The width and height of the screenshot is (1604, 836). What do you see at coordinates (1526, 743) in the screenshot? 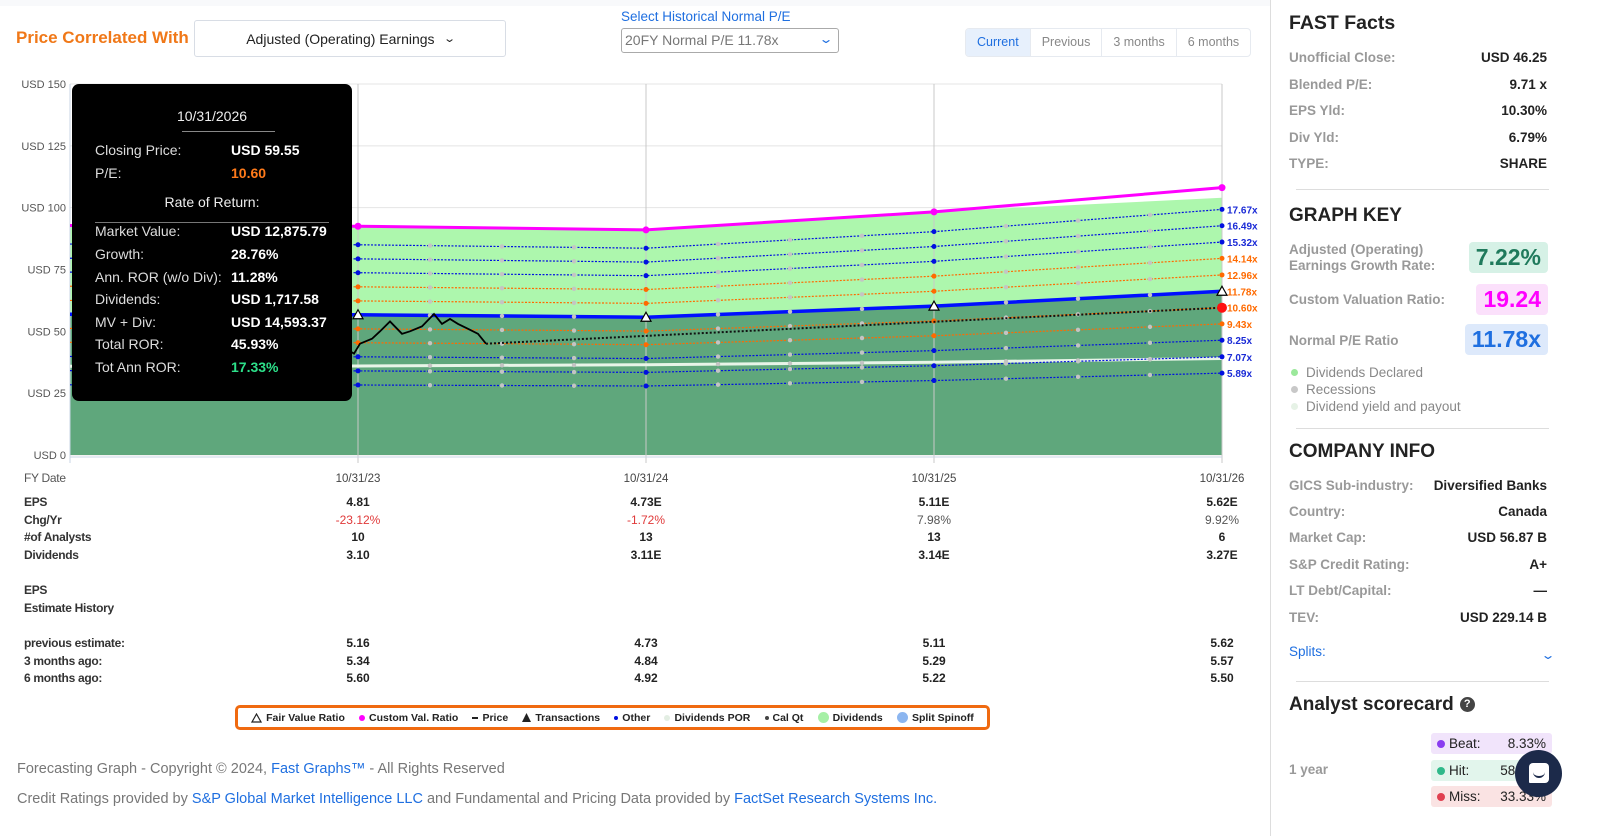
I see `scorecard-value: 8.33%` at bounding box center [1526, 743].